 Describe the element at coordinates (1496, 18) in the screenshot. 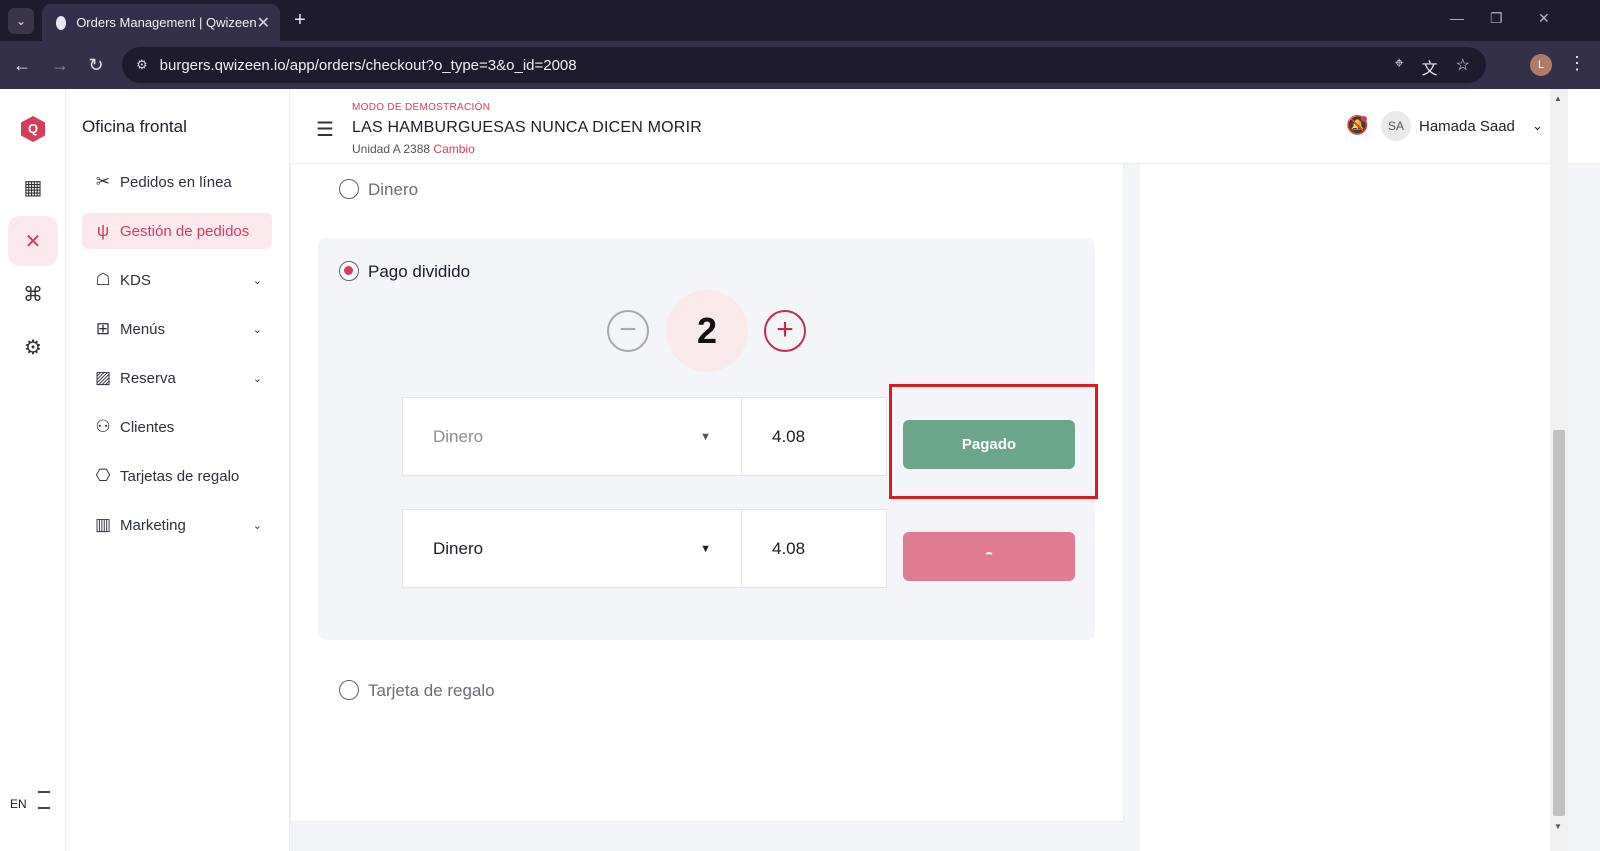

I see `restore-icon: ❐` at that location.